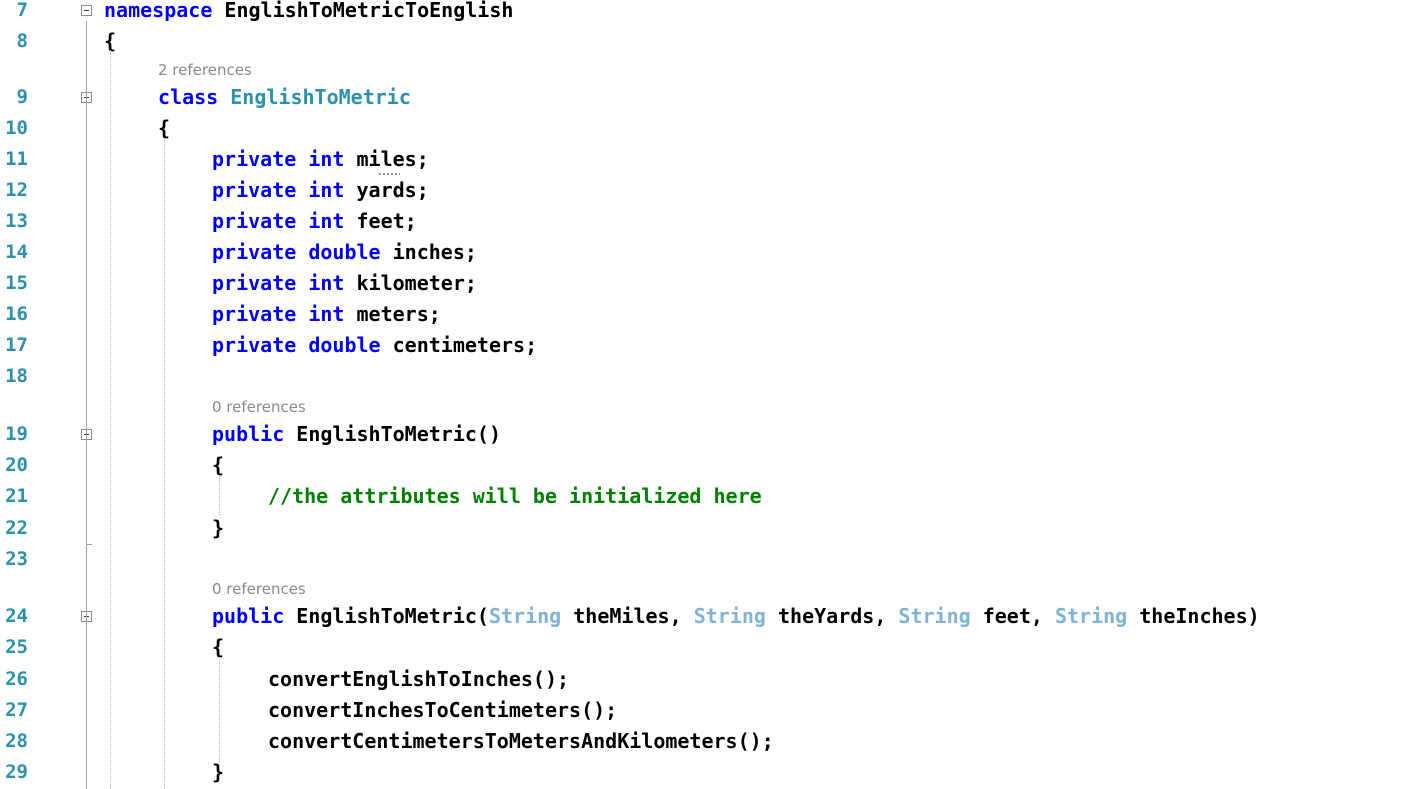 Image resolution: width=1425 pixels, height=789 pixels. I want to click on code-line: 17 private double centimeters;, so click(712, 345).